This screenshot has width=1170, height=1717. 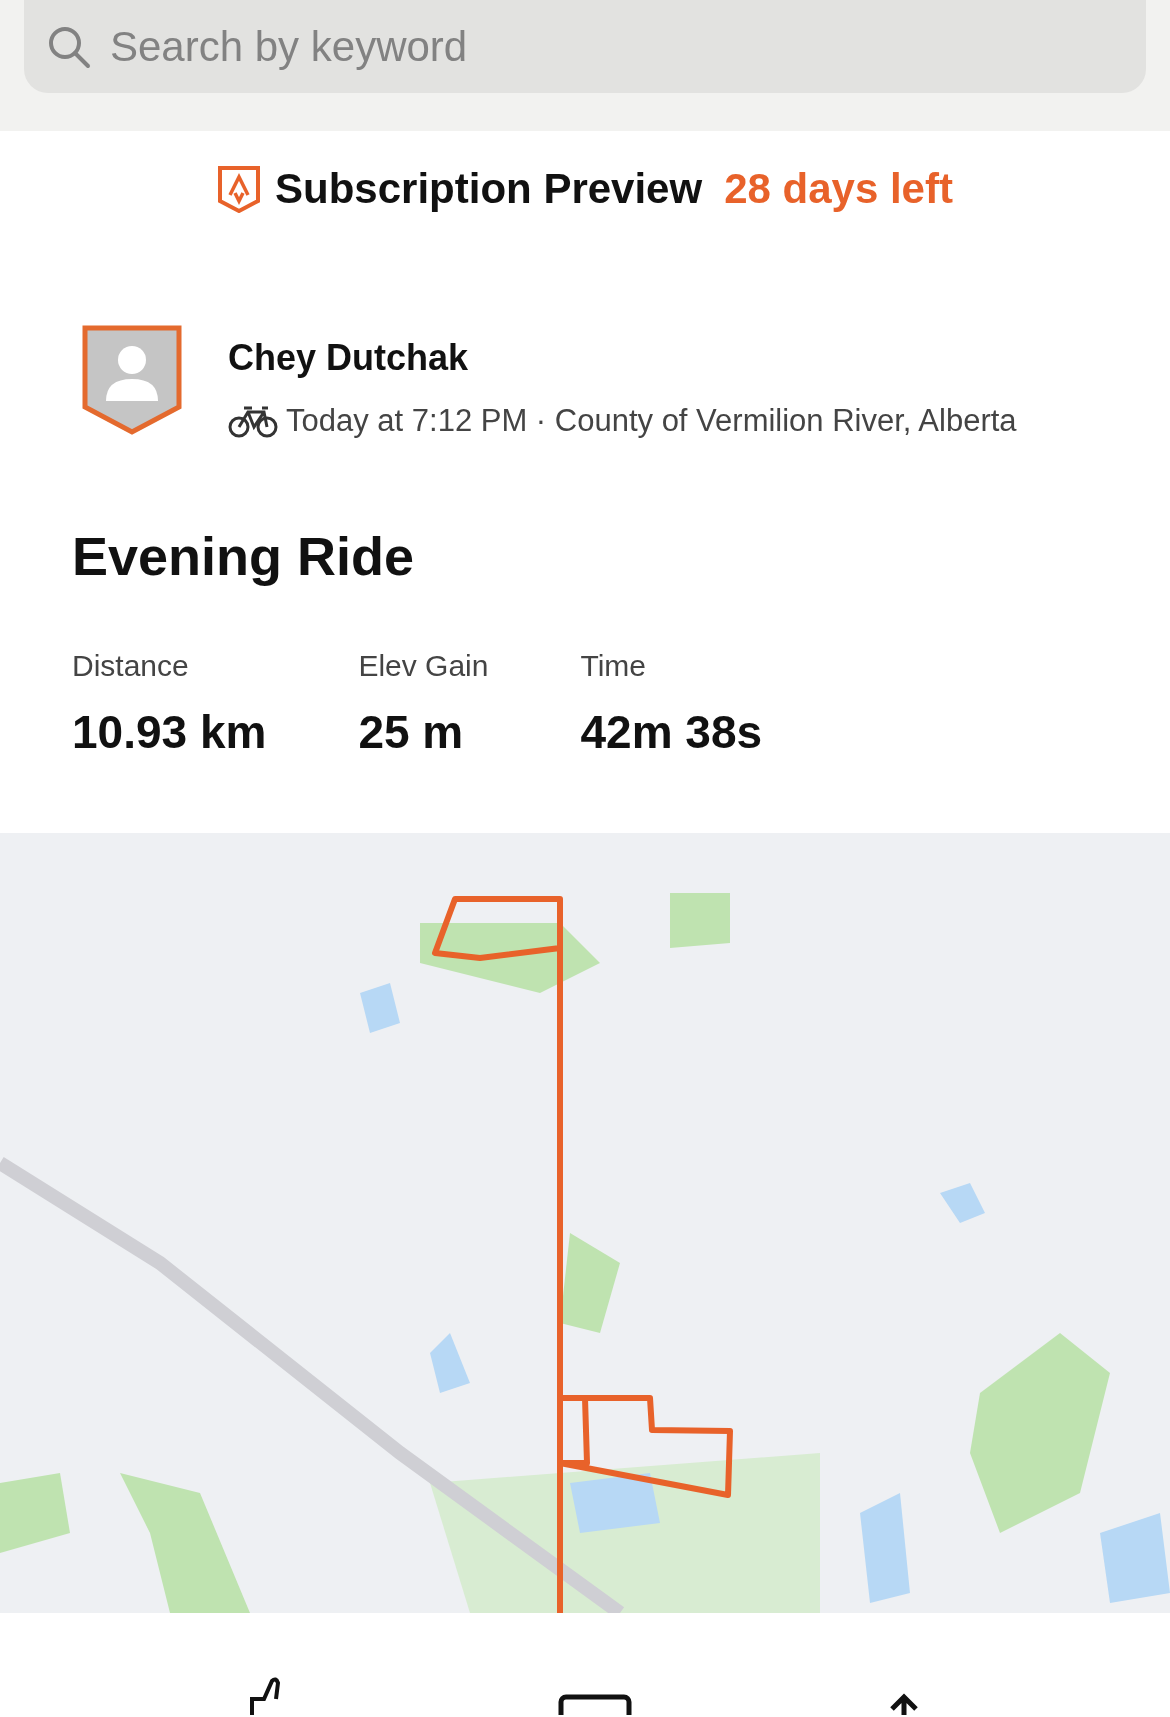 What do you see at coordinates (614, 666) in the screenshot?
I see `stat-label: Time` at bounding box center [614, 666].